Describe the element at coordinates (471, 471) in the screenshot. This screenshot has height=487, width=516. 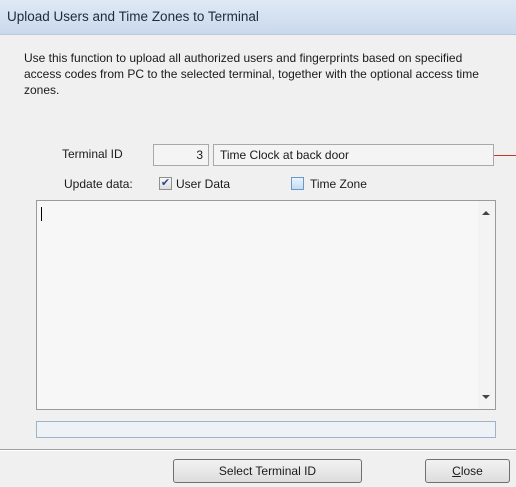
I see `close-label-rest: lose` at that location.